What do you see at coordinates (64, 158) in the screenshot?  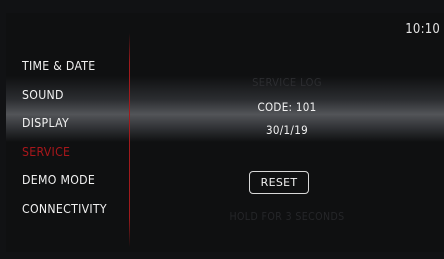 I see `menu-item-service: SERVICE` at bounding box center [64, 158].